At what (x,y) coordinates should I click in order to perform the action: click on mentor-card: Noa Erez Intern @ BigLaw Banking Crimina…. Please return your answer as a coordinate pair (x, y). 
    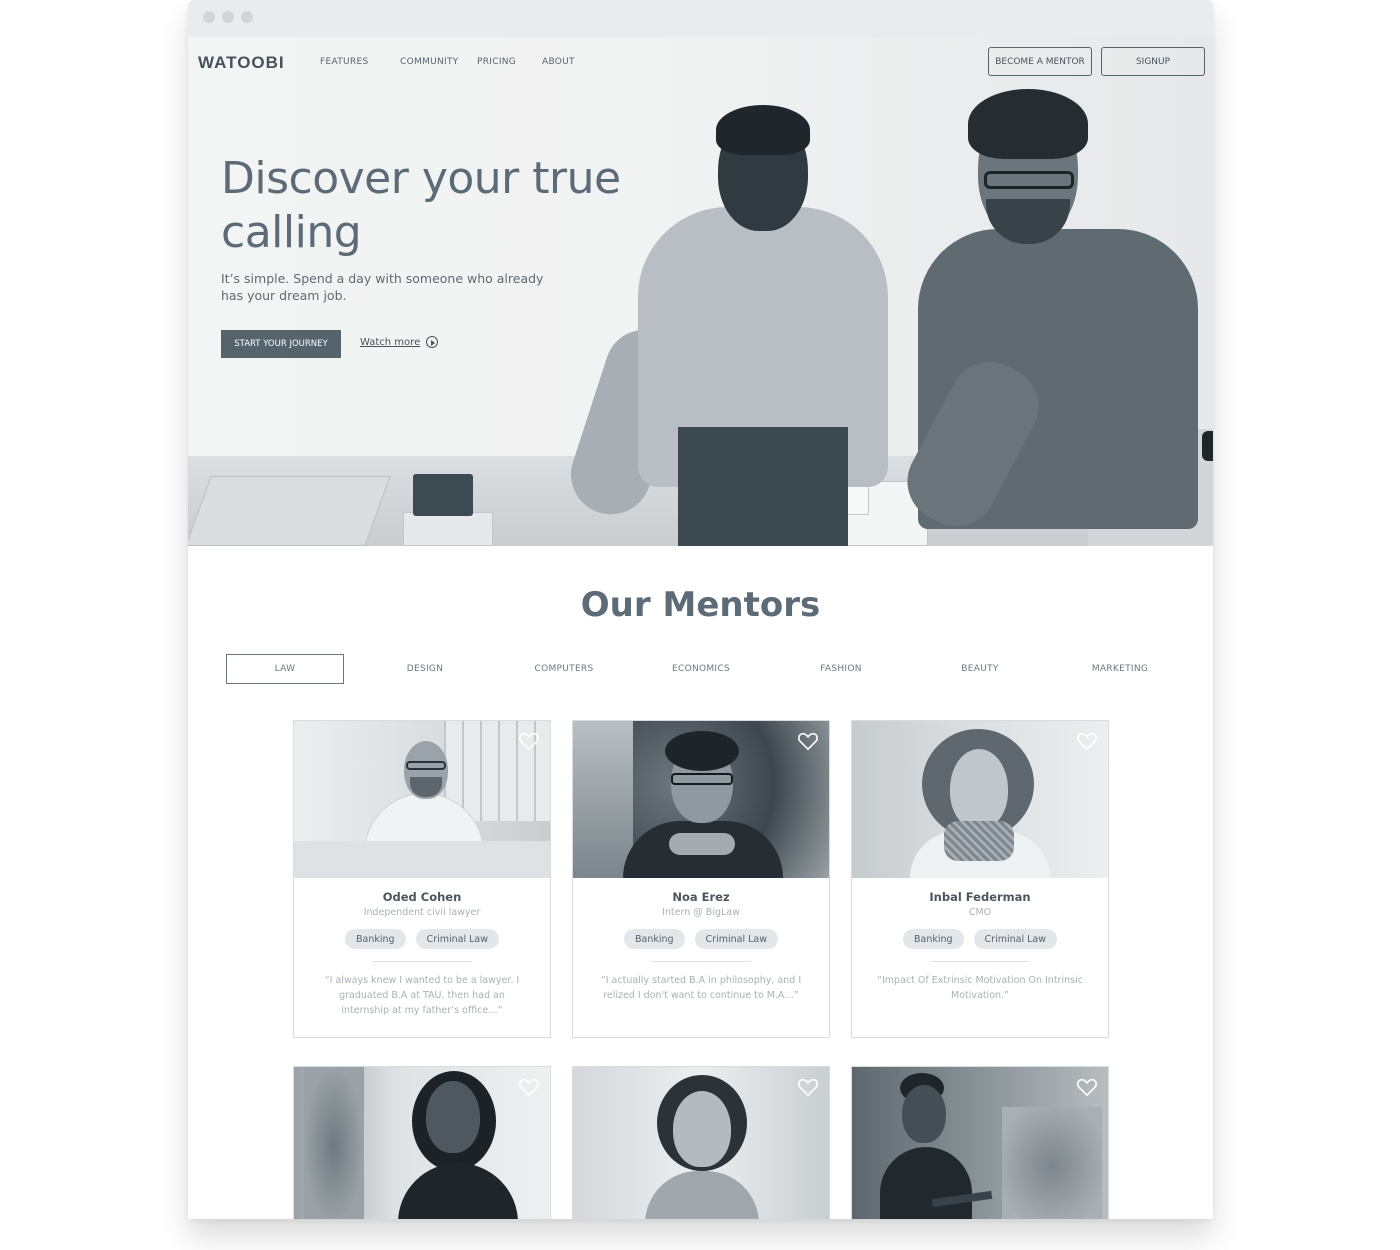
    Looking at the image, I should click on (701, 879).